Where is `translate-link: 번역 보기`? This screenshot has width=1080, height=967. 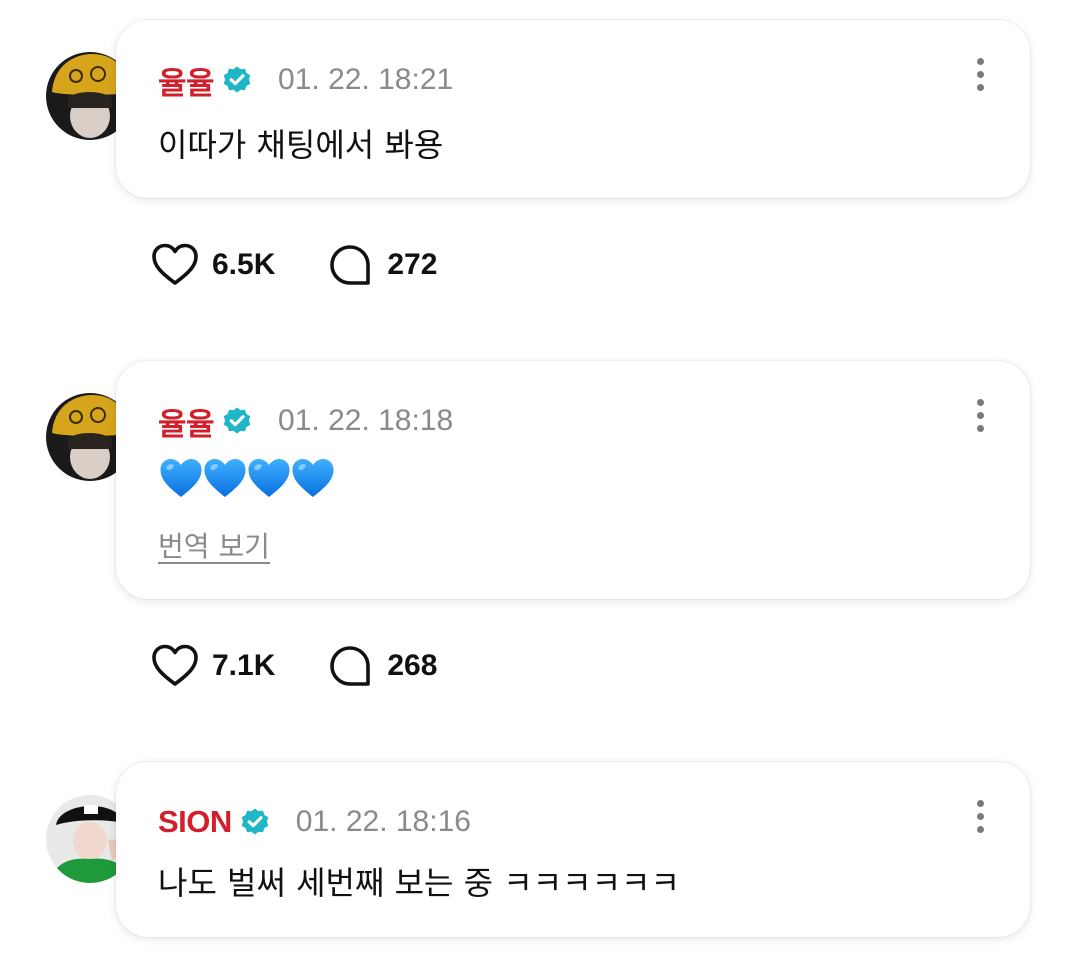
translate-link: 번역 보기 is located at coordinates (214, 545).